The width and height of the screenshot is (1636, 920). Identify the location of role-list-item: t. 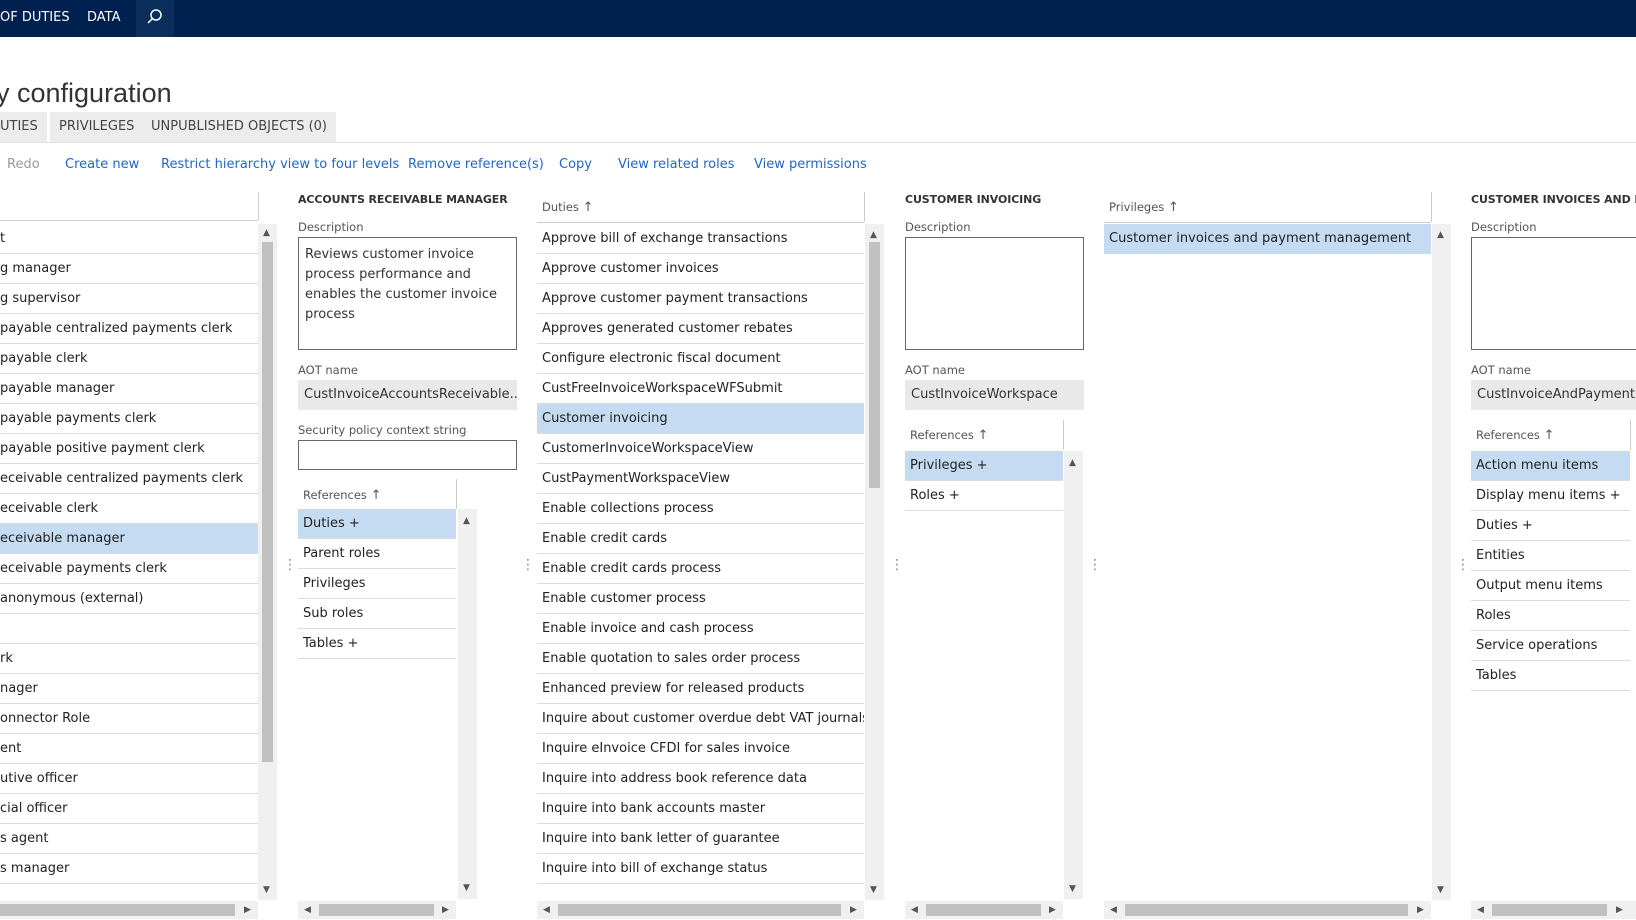
(129, 239).